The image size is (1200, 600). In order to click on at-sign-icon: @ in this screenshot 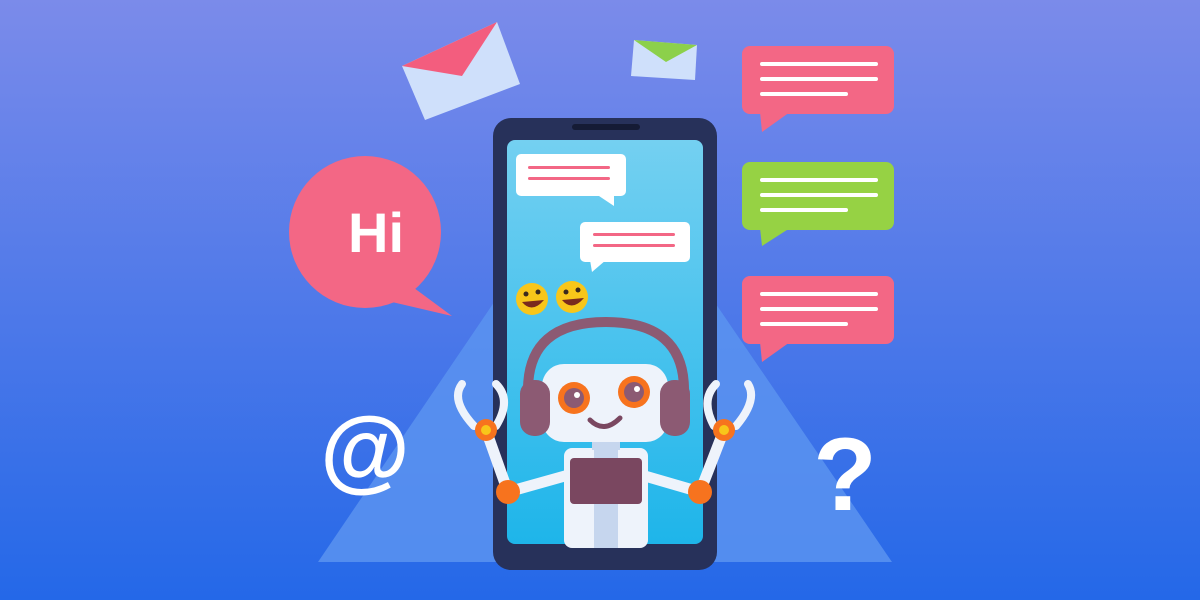, I will do `click(365, 450)`.